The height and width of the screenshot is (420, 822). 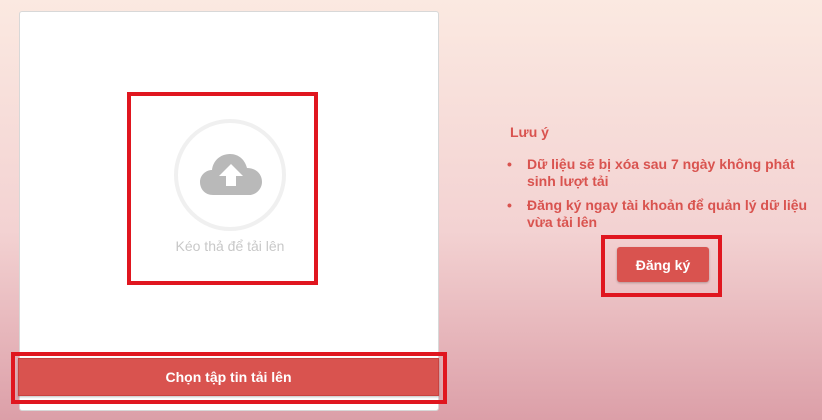 What do you see at coordinates (229, 378) in the screenshot?
I see `choose-file-highlight` at bounding box center [229, 378].